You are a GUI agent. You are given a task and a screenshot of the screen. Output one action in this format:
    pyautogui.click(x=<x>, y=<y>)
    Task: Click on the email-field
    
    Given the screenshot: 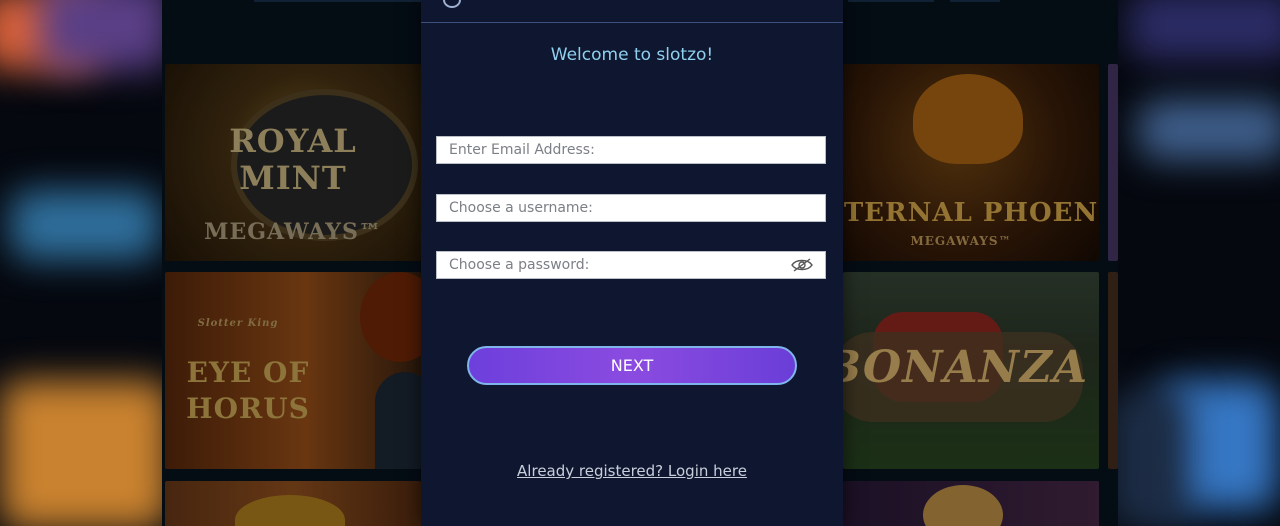 What is the action you would take?
    pyautogui.click(x=631, y=150)
    